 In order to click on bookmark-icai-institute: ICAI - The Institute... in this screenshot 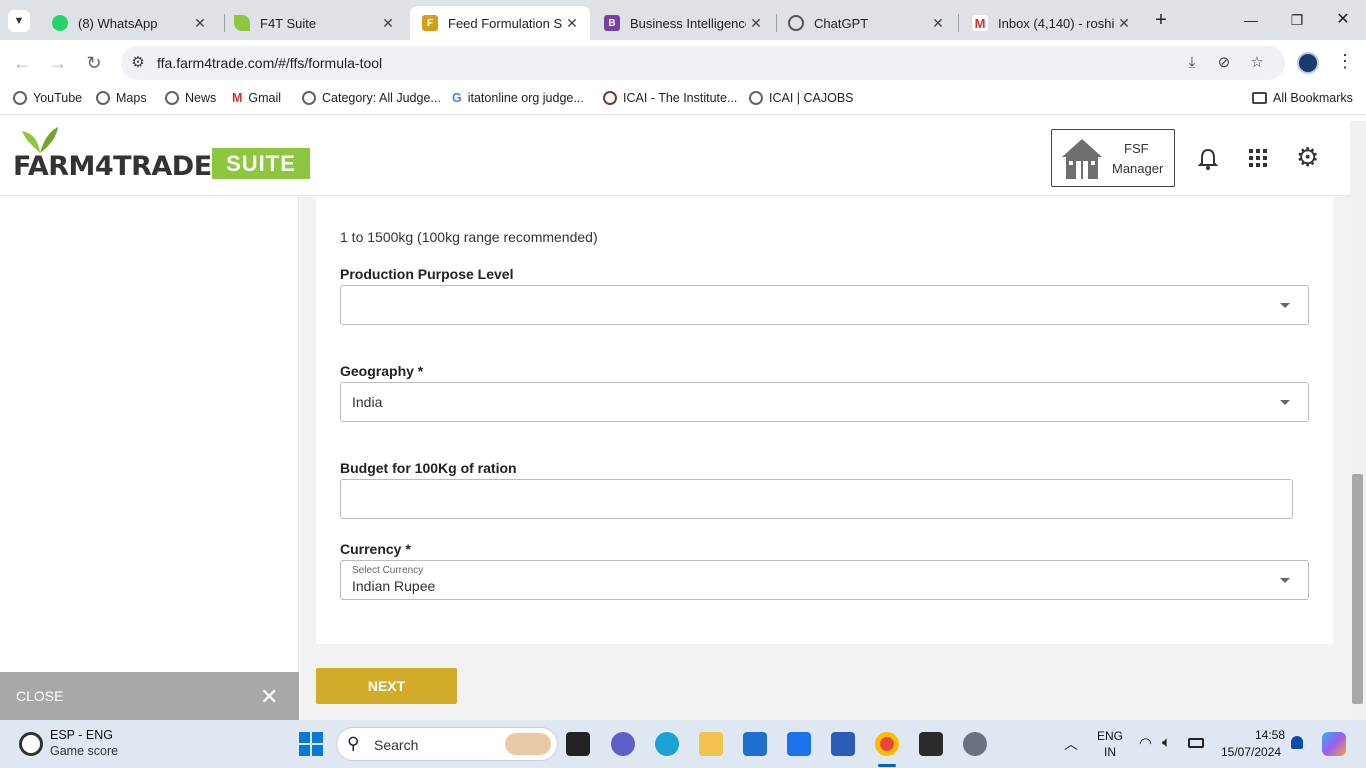, I will do `click(670, 98)`.